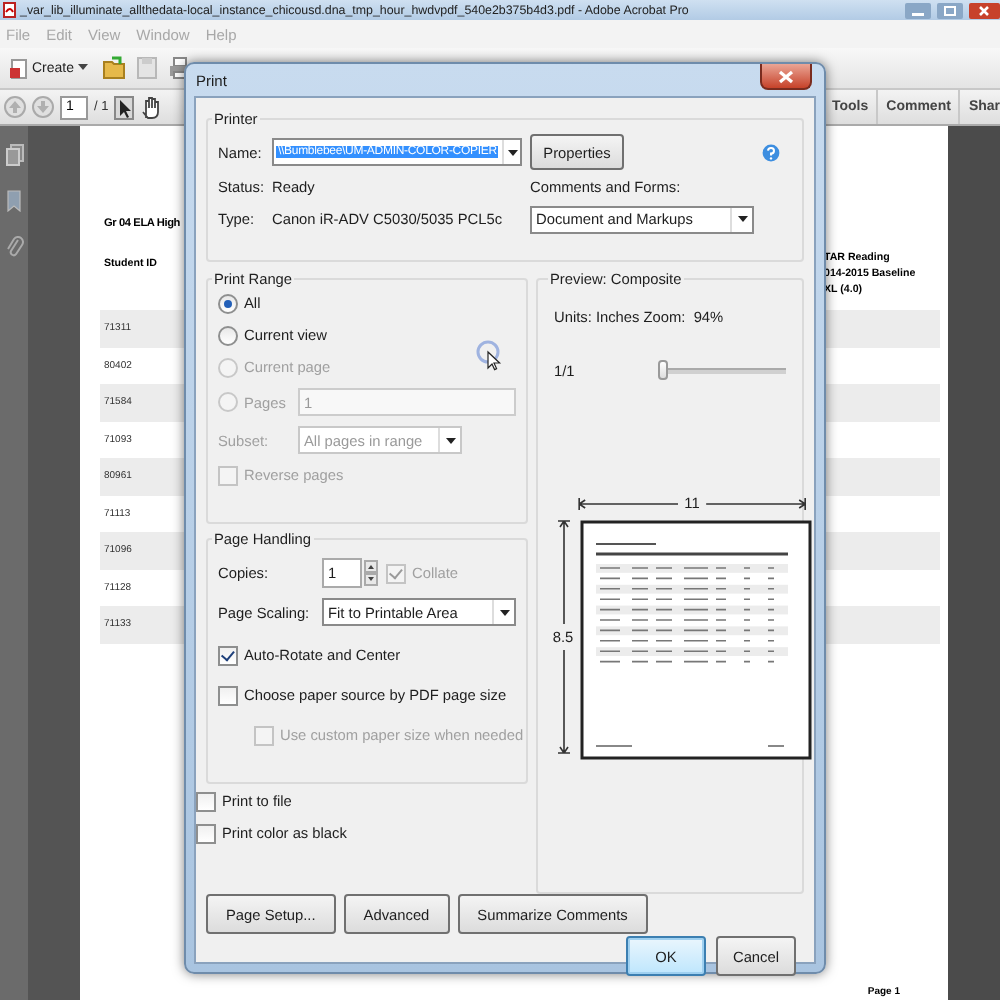 The height and width of the screenshot is (1000, 1000). Describe the element at coordinates (147, 68) in the screenshot. I see `save-icon` at that location.